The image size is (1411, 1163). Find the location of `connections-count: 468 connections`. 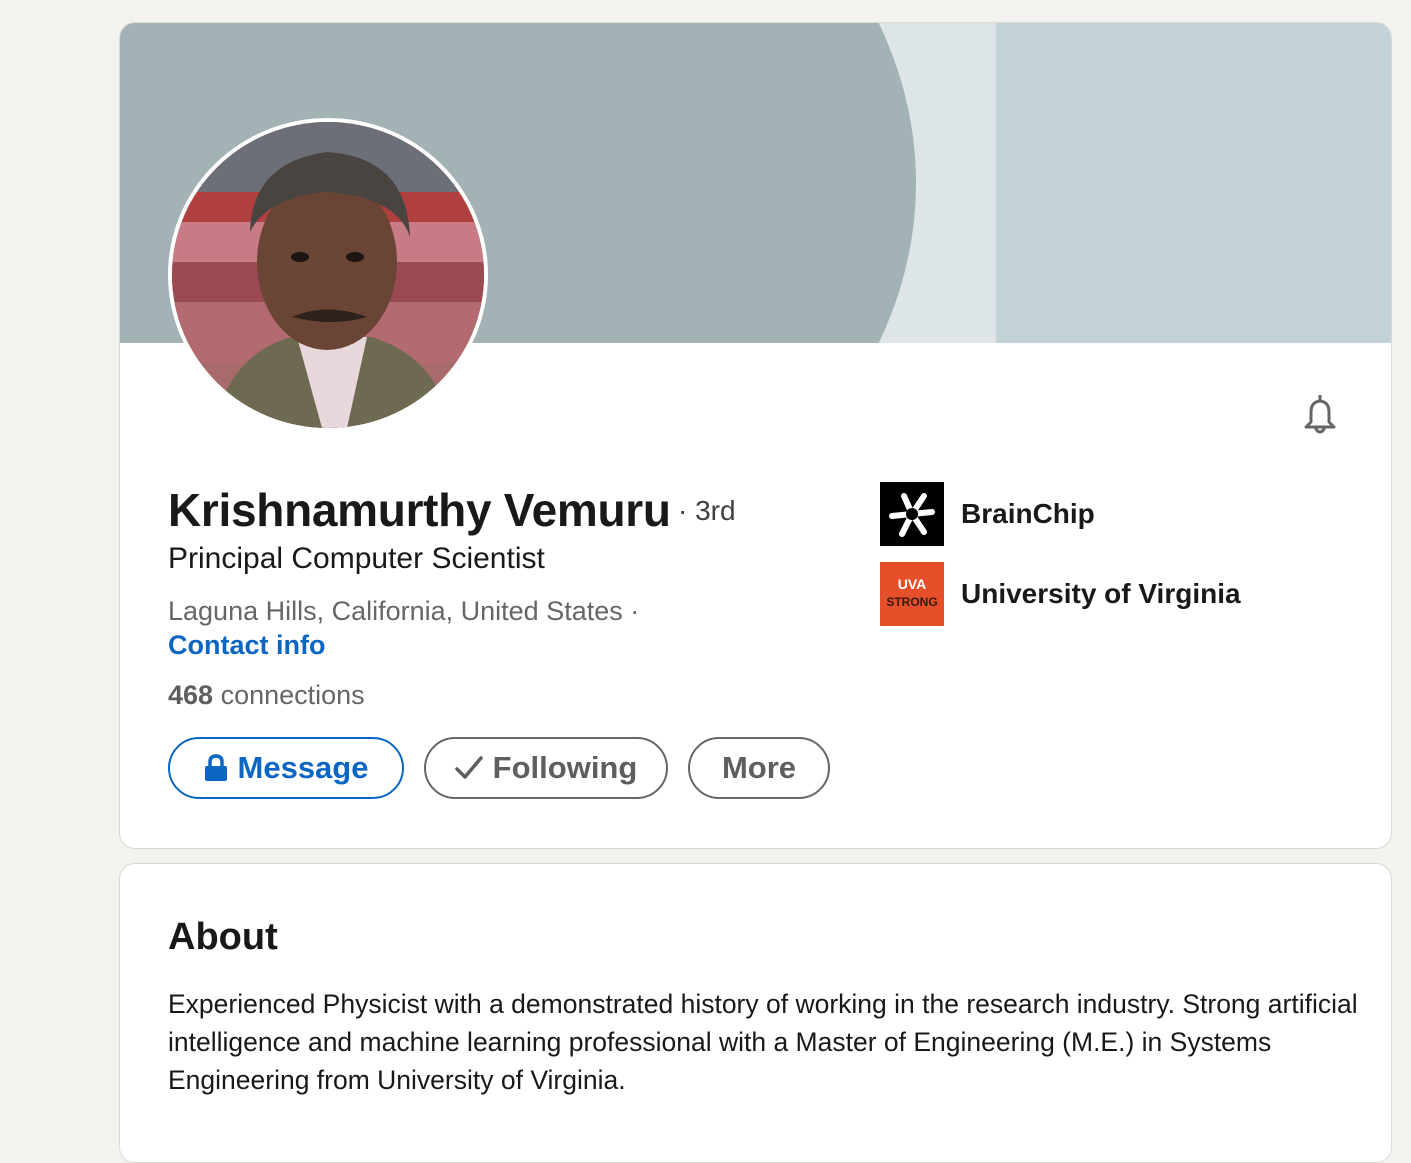

connections-count: 468 connections is located at coordinates (266, 695).